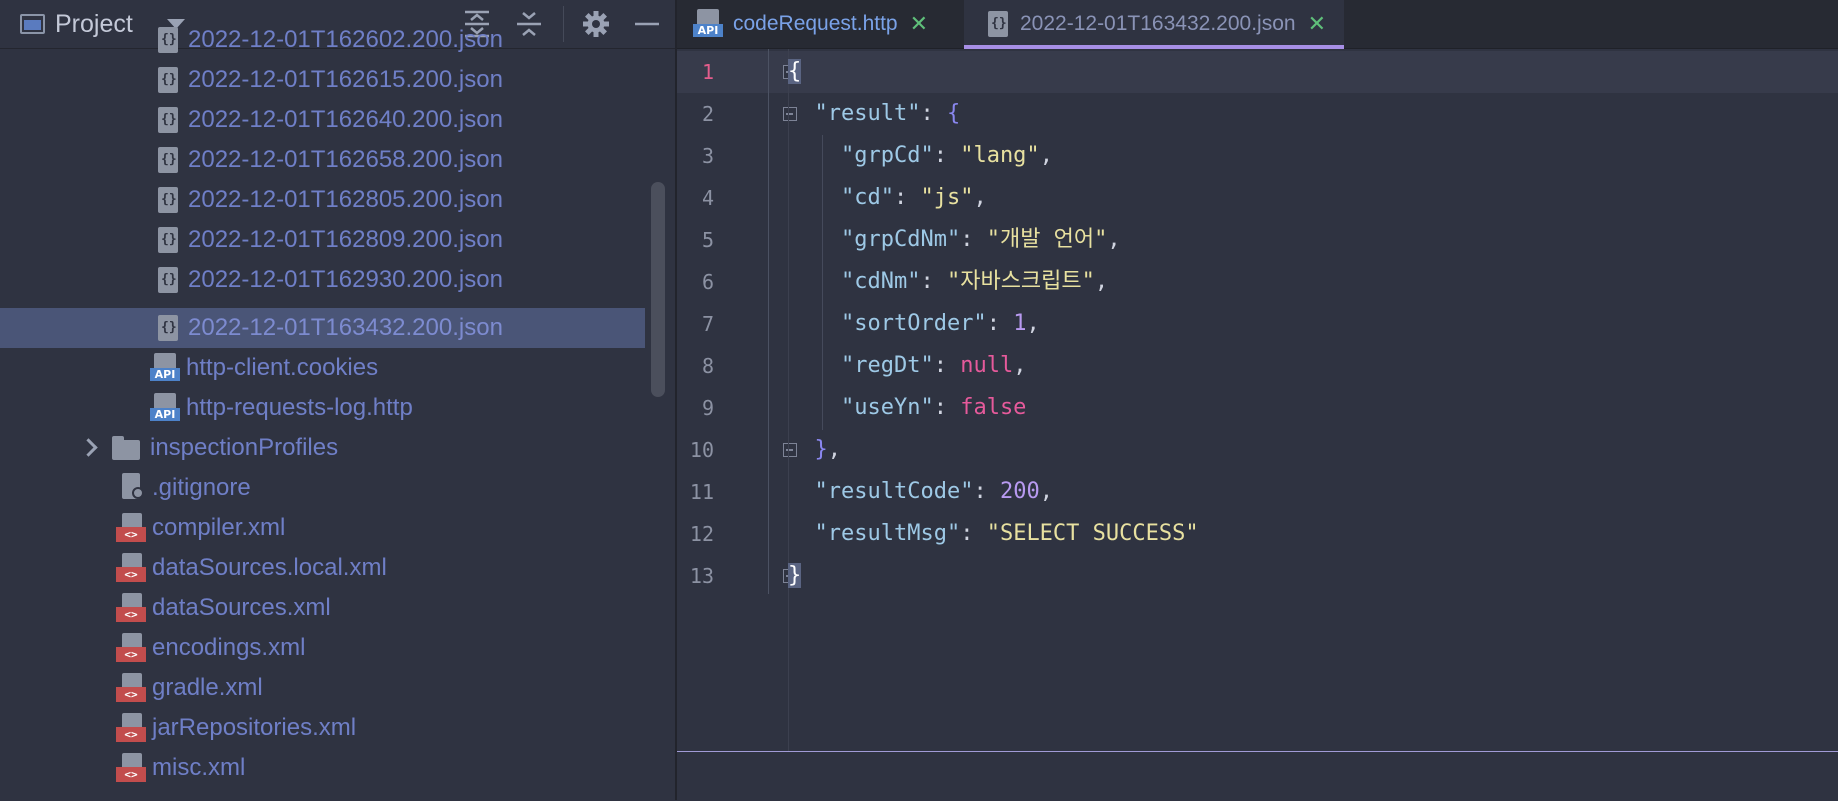 The width and height of the screenshot is (1838, 801). I want to click on tree-item-json: 2022-12-01T162640.200.json, so click(322, 120).